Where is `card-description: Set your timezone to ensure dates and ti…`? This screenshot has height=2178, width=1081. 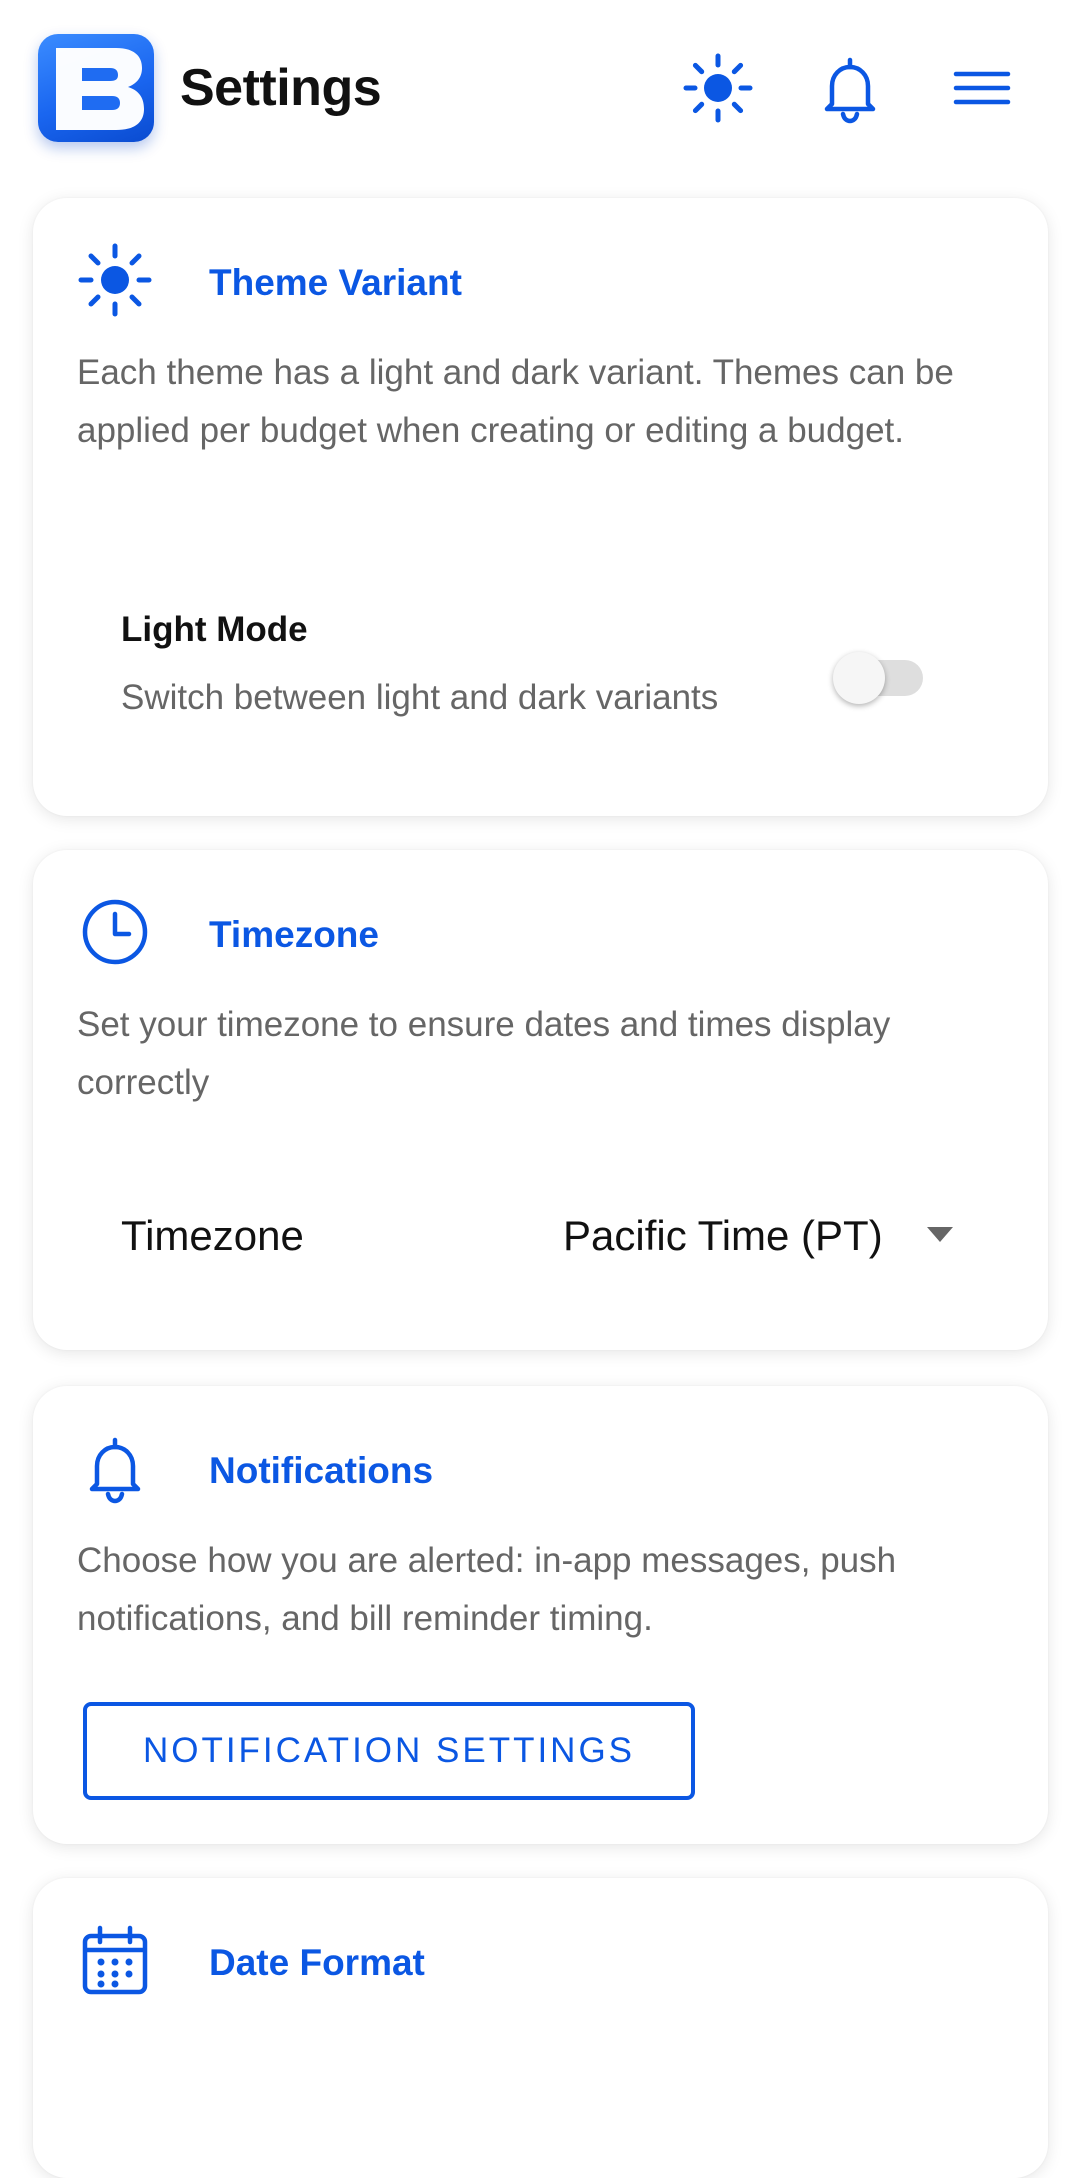
card-description: Set your timezone to ensure dates and ti… is located at coordinates (484, 1053).